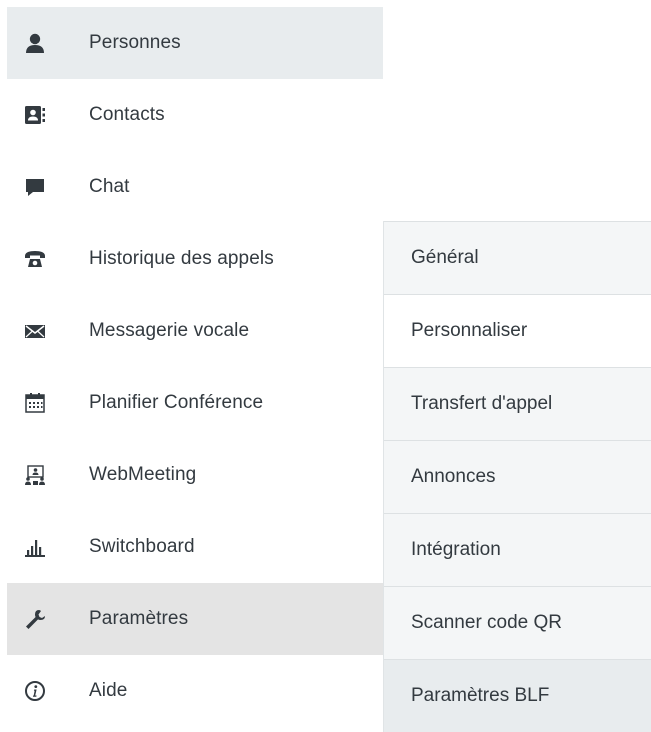  I want to click on submenu-item-scanner-qr: Scanner code QR, so click(517, 623).